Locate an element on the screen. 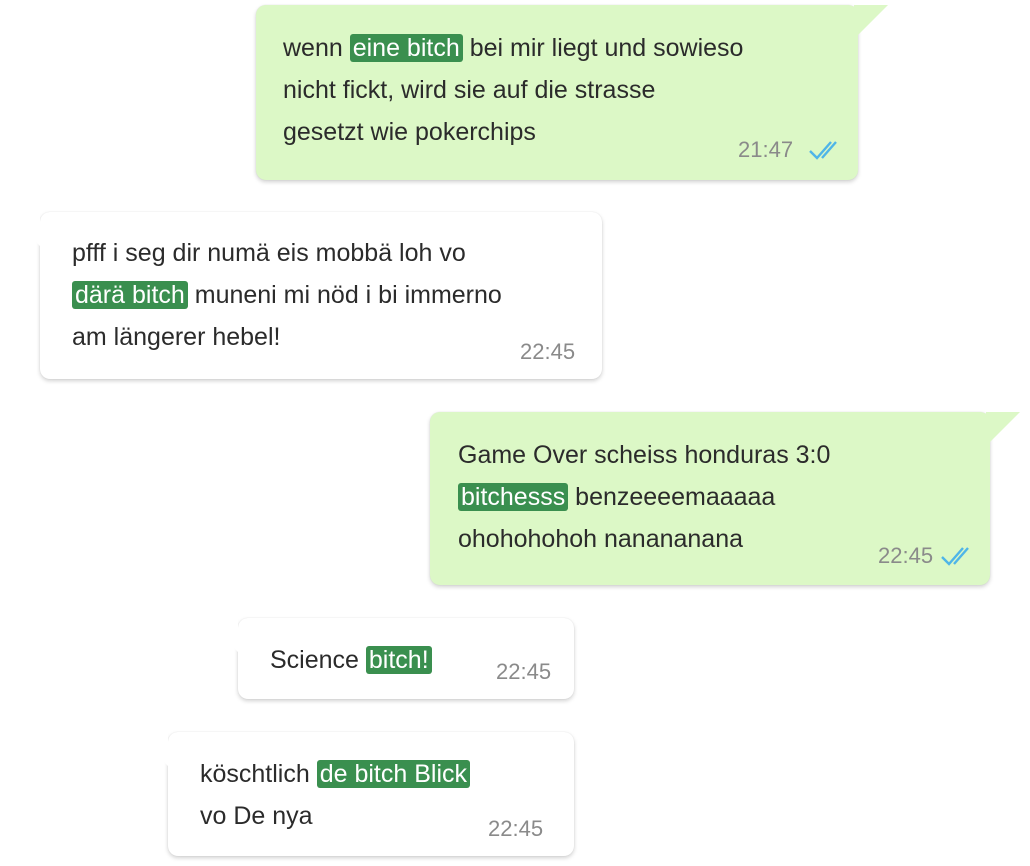  highlighted-word: de bitch Blick is located at coordinates (393, 774).